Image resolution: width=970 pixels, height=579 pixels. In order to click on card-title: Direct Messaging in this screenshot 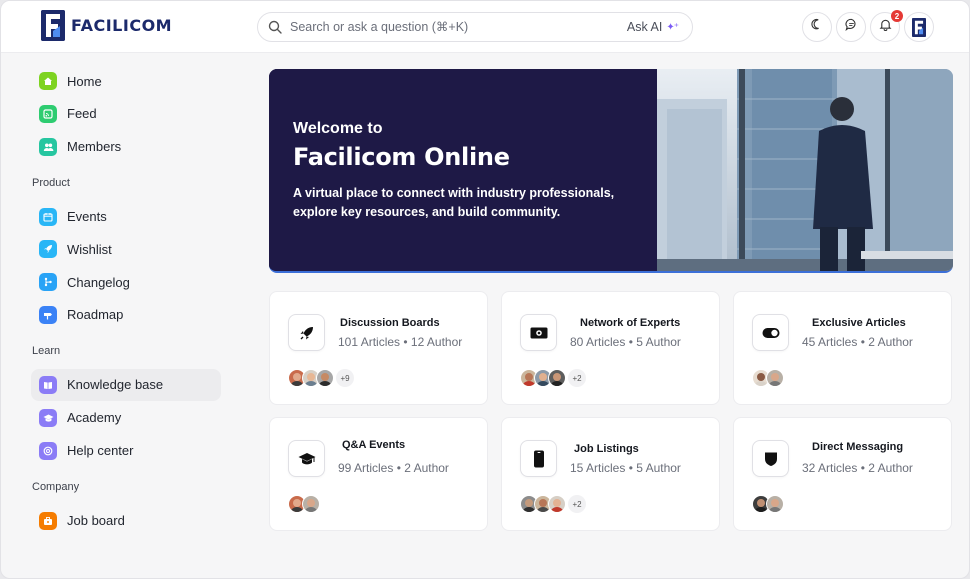, I will do `click(858, 447)`.